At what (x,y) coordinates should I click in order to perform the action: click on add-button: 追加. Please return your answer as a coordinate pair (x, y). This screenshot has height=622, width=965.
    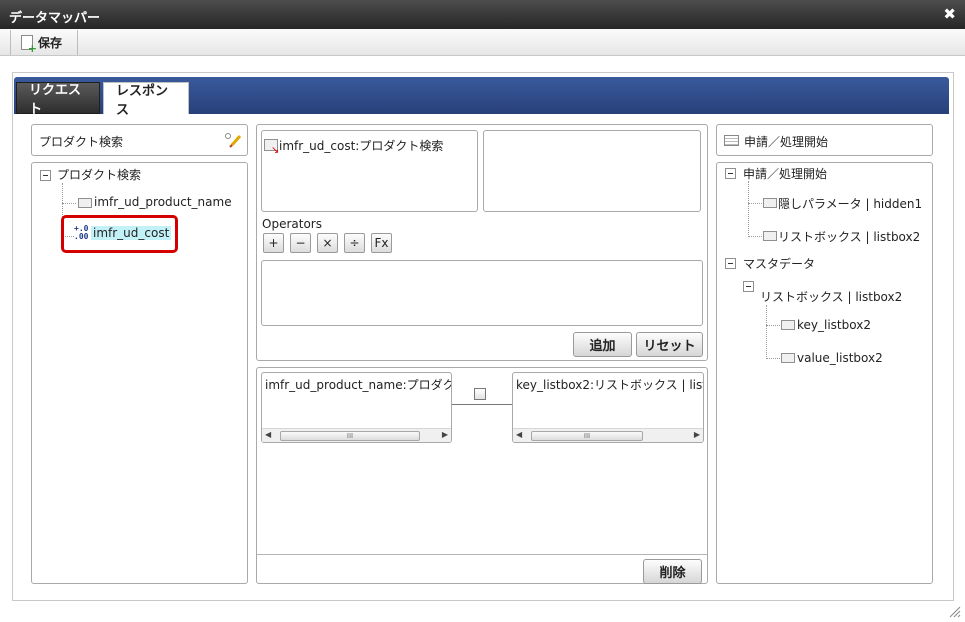
    Looking at the image, I should click on (602, 344).